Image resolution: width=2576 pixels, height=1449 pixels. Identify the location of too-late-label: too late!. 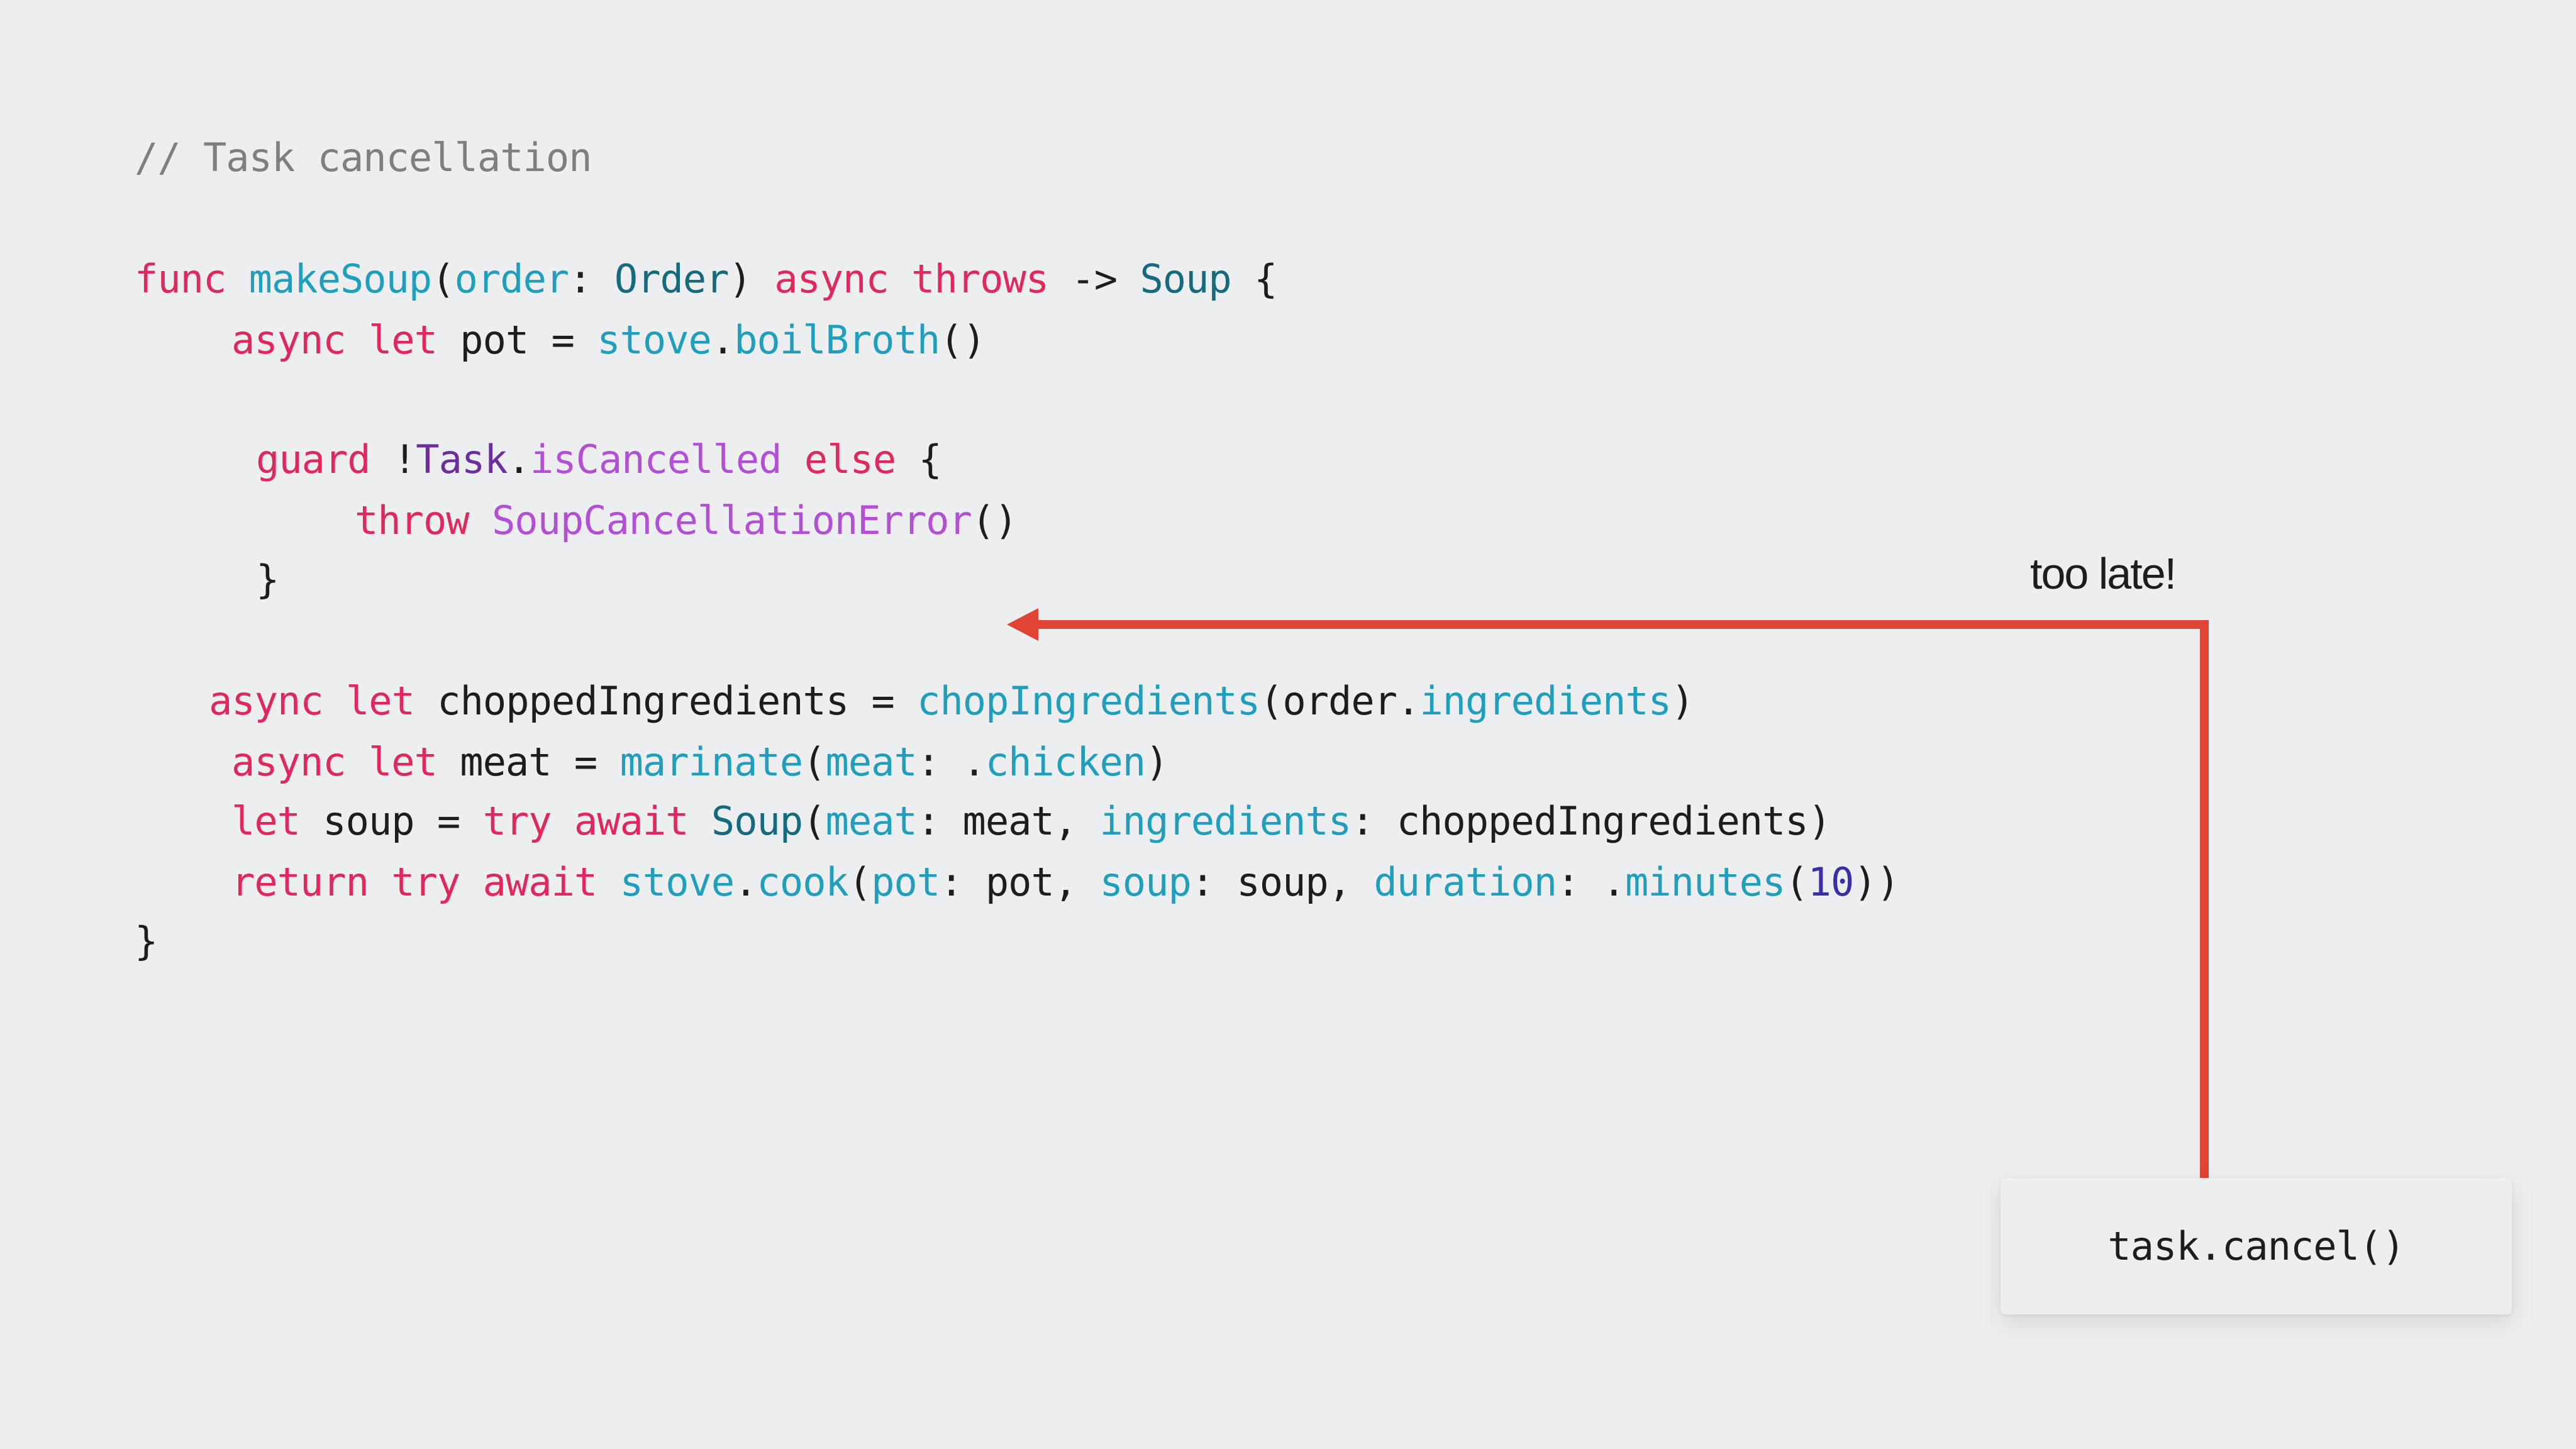
(2103, 573).